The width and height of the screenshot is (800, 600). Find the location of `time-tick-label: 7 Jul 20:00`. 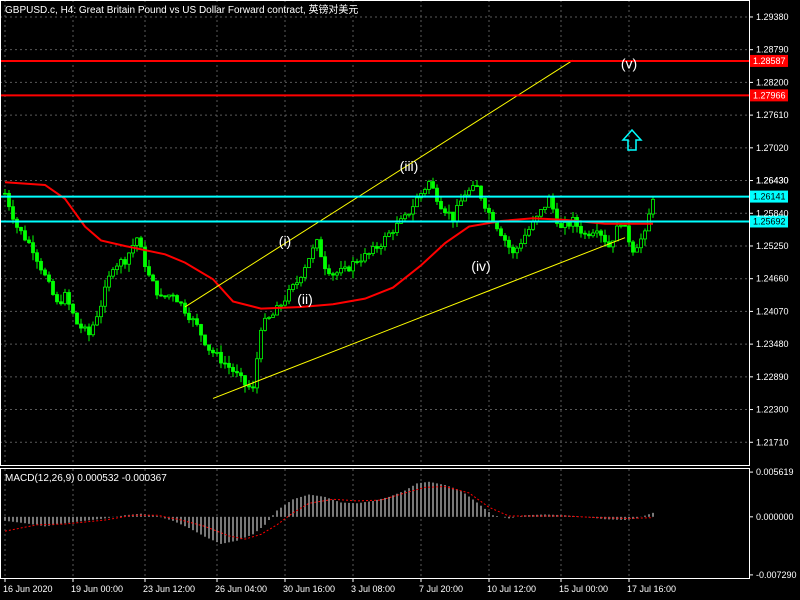

time-tick-label: 7 Jul 20:00 is located at coordinates (441, 589).